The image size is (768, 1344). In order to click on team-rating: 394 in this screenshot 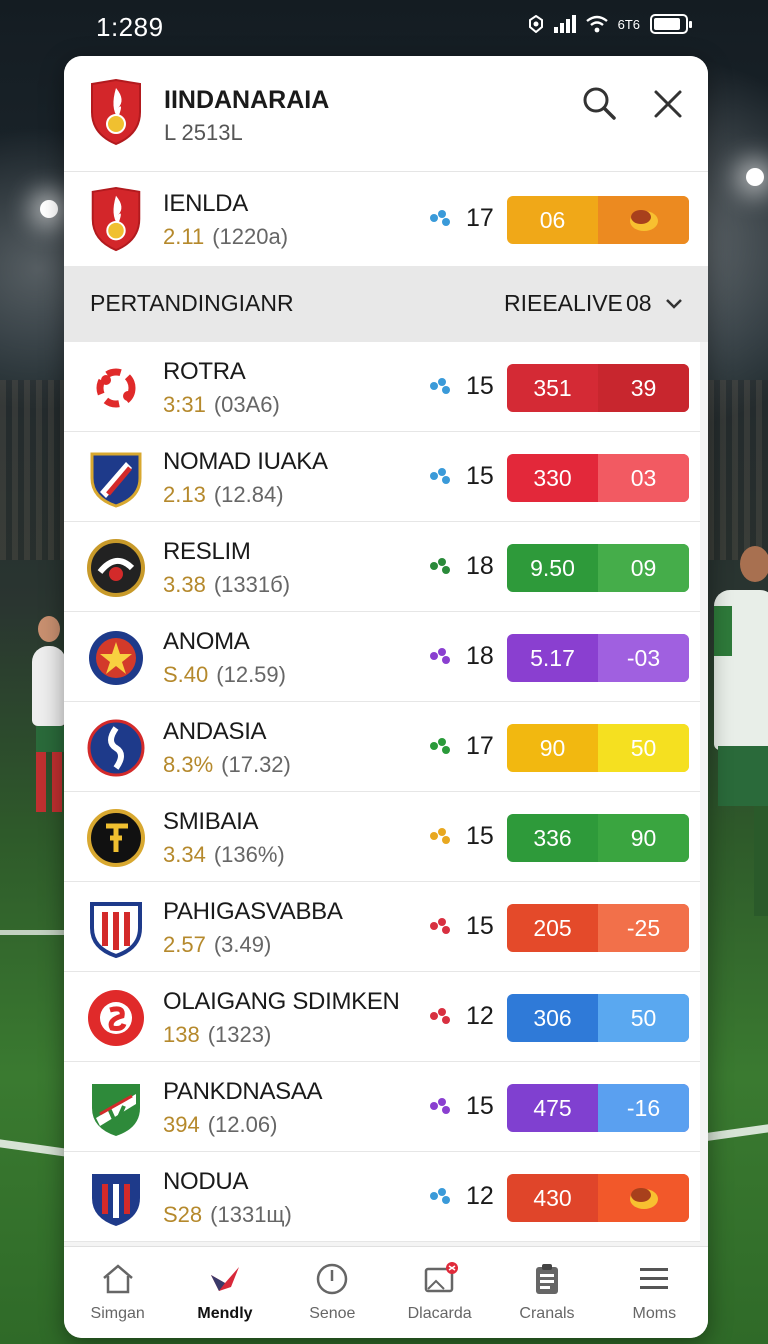, I will do `click(181, 1124)`.